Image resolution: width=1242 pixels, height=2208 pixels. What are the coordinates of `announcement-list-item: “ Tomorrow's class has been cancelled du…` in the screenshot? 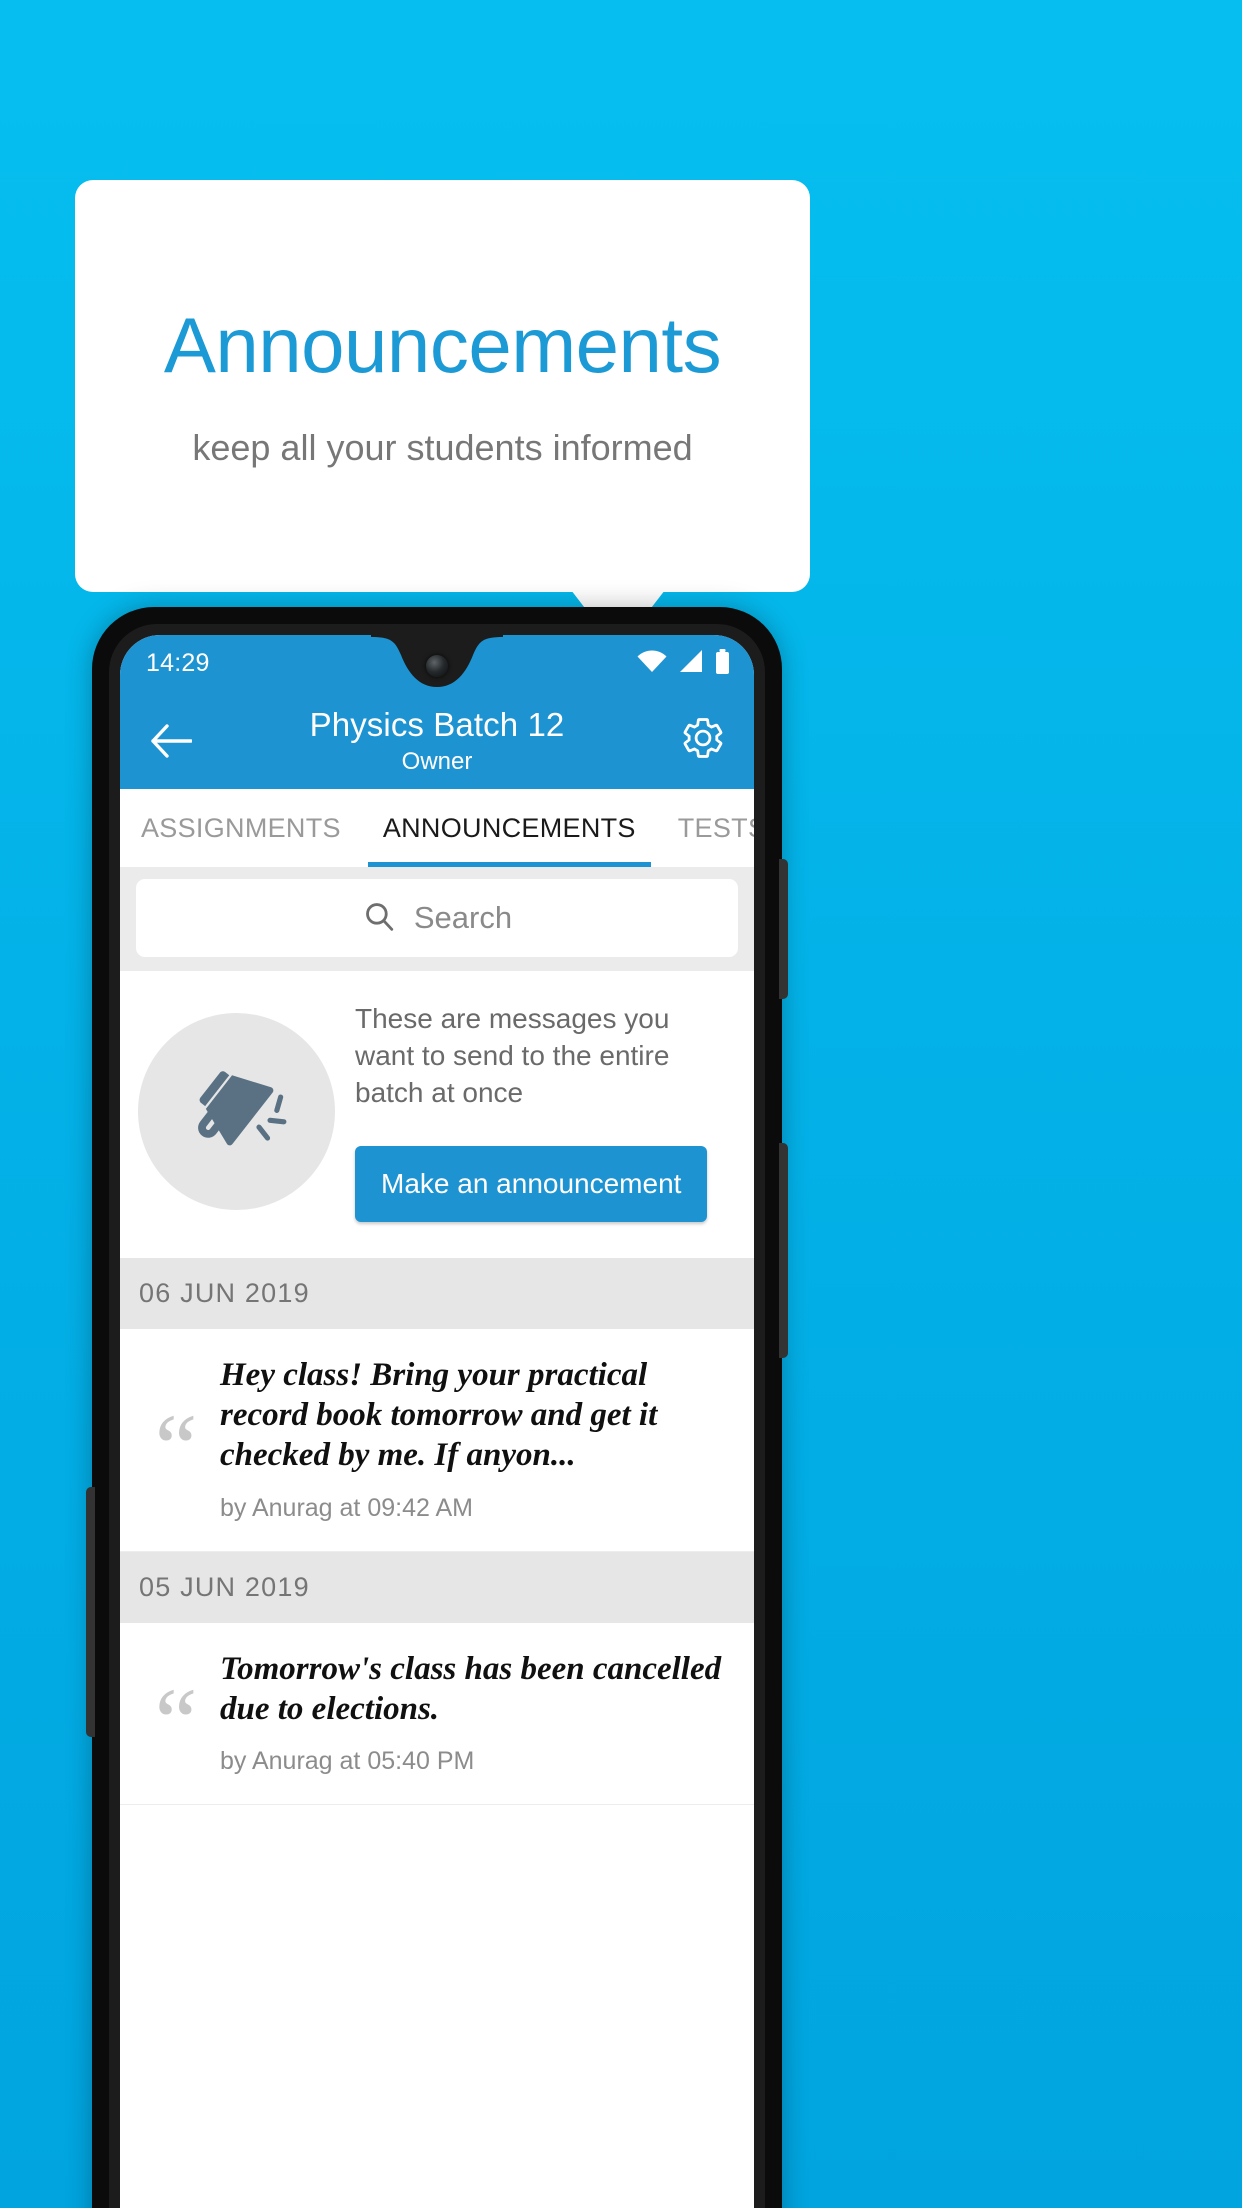 It's located at (437, 1714).